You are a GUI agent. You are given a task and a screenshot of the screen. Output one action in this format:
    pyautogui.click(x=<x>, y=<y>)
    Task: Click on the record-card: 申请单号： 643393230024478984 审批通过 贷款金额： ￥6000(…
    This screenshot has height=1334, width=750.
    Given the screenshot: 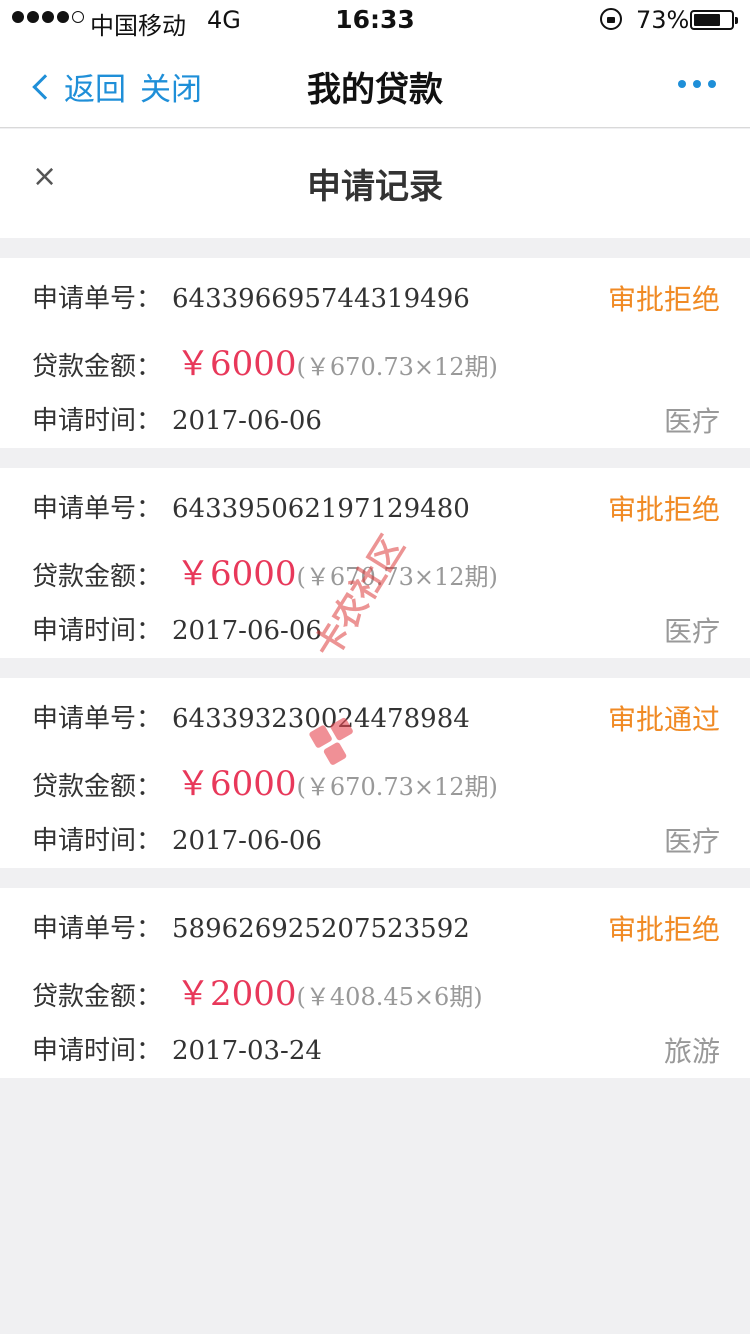 What is the action you would take?
    pyautogui.click(x=375, y=773)
    